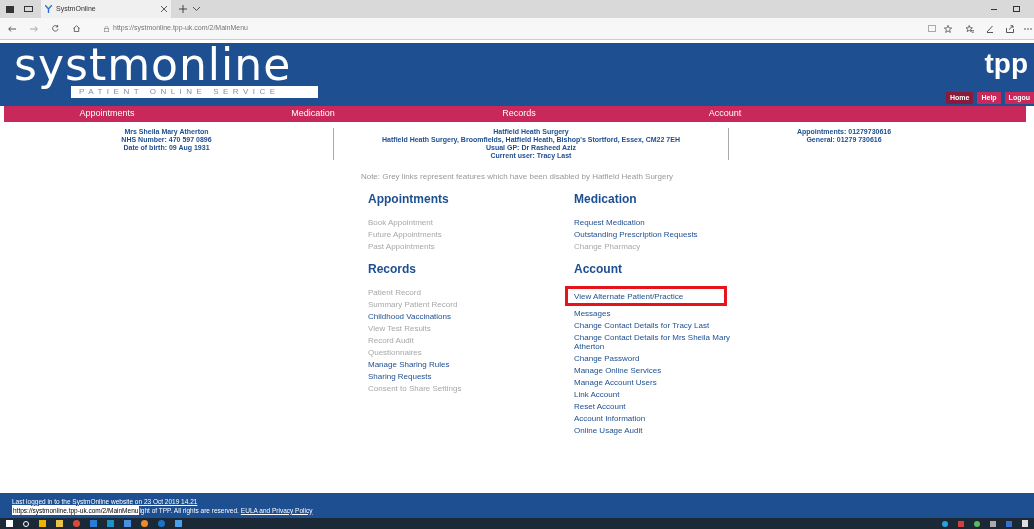  I want to click on menu-link: Childhood Vaccinations, so click(409, 316).